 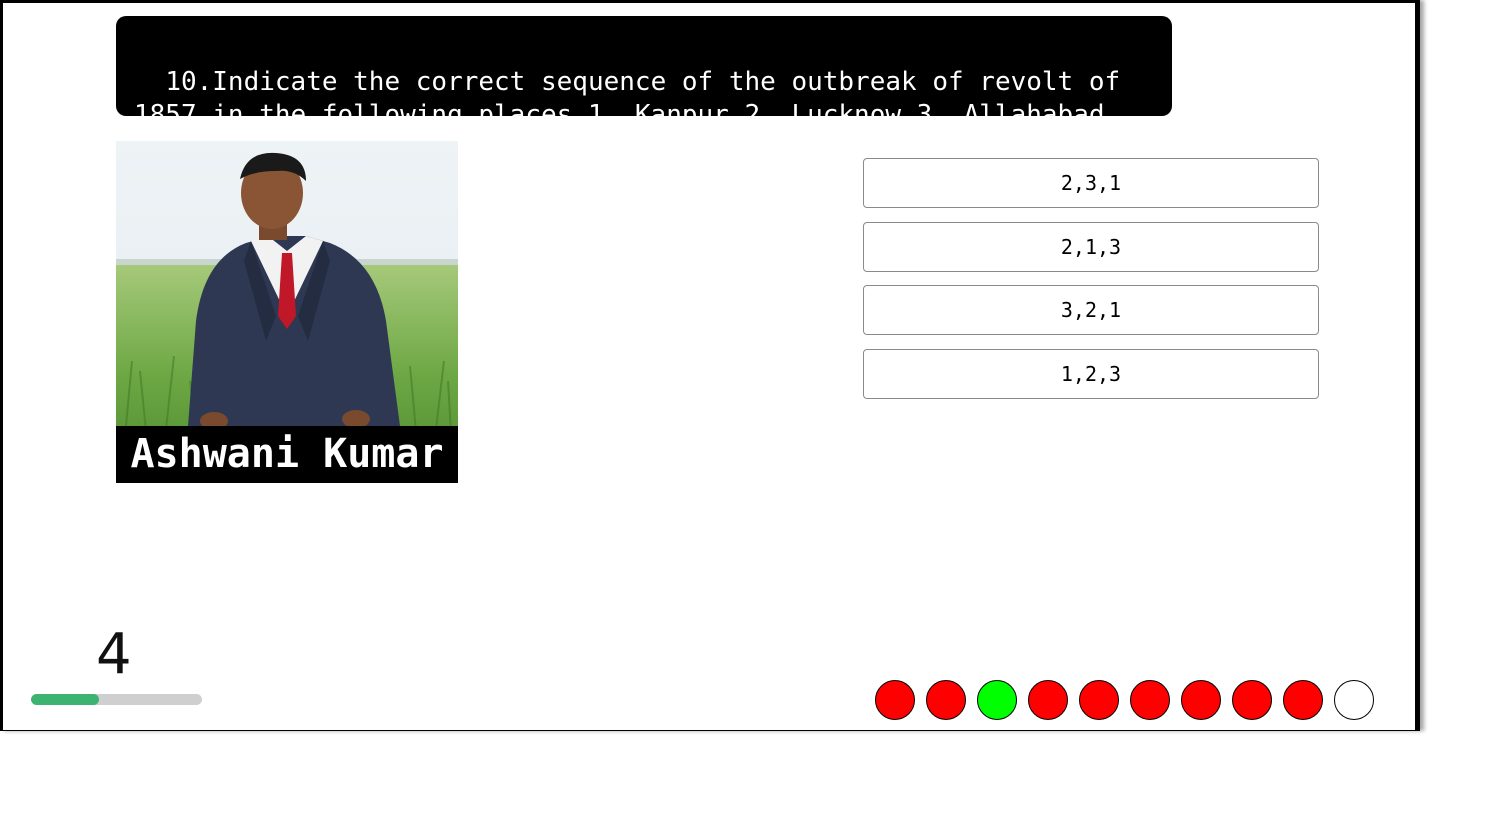 What do you see at coordinates (287, 312) in the screenshot?
I see `presenter-photo: Ashwani Kumar` at bounding box center [287, 312].